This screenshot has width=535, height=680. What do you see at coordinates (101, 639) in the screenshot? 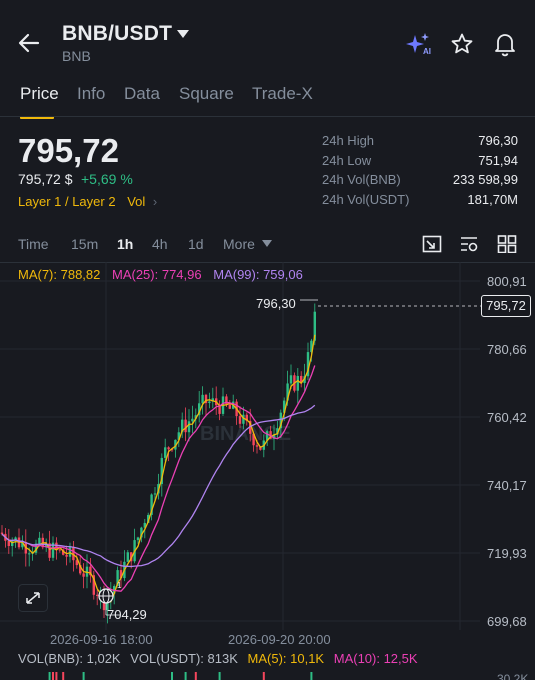
I see `x-tick-label: 2026-09-16 18:00` at bounding box center [101, 639].